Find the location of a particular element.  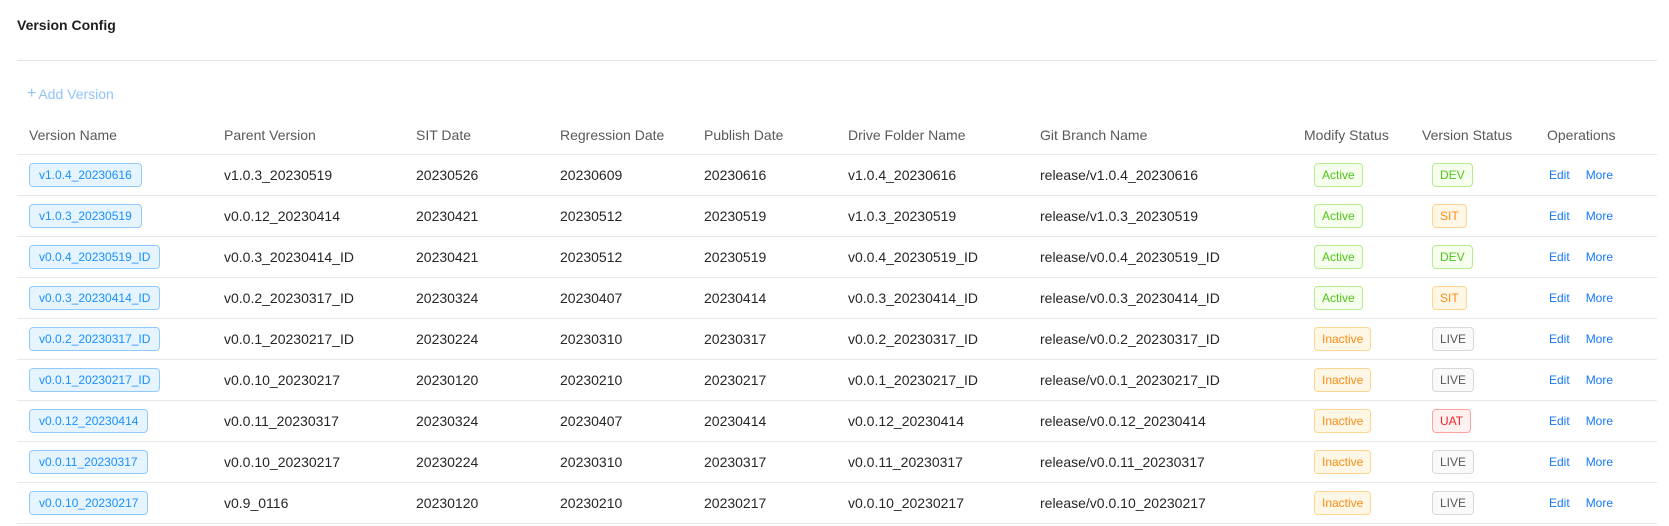

regression-date-cell: 20230407 is located at coordinates (591, 298).